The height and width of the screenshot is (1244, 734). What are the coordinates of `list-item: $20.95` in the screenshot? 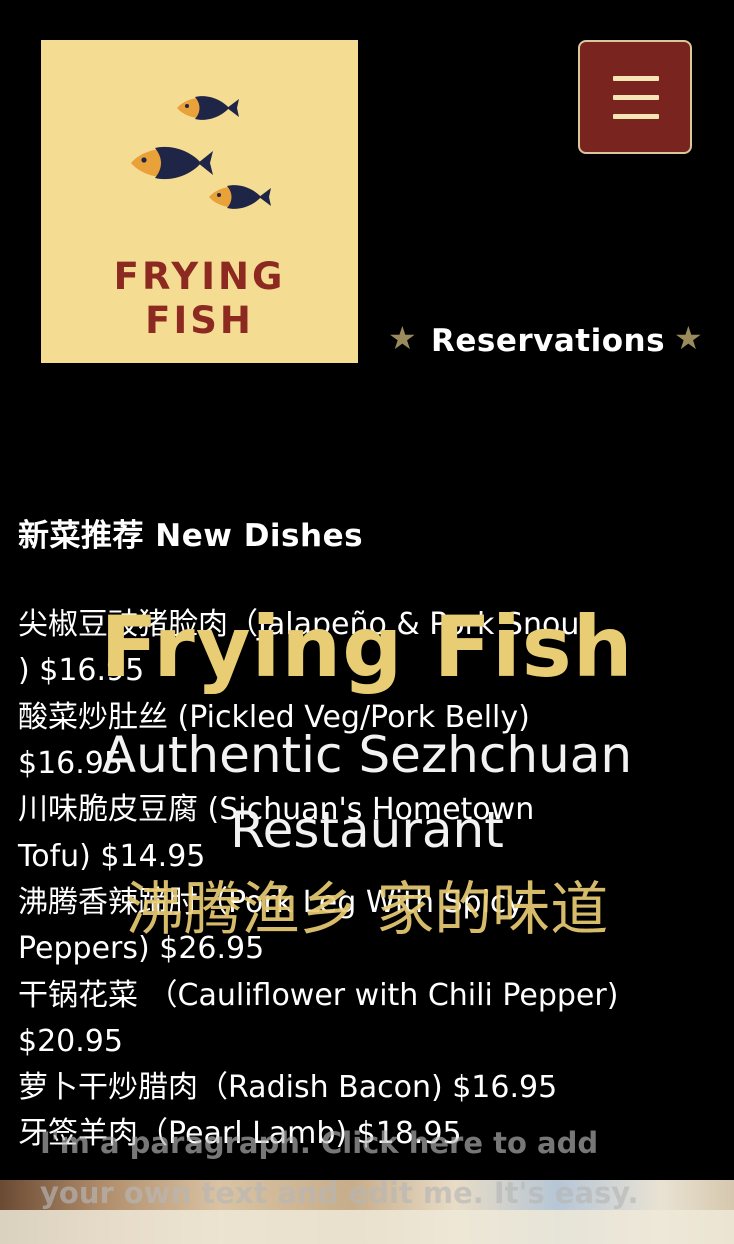 It's located at (70, 1041).